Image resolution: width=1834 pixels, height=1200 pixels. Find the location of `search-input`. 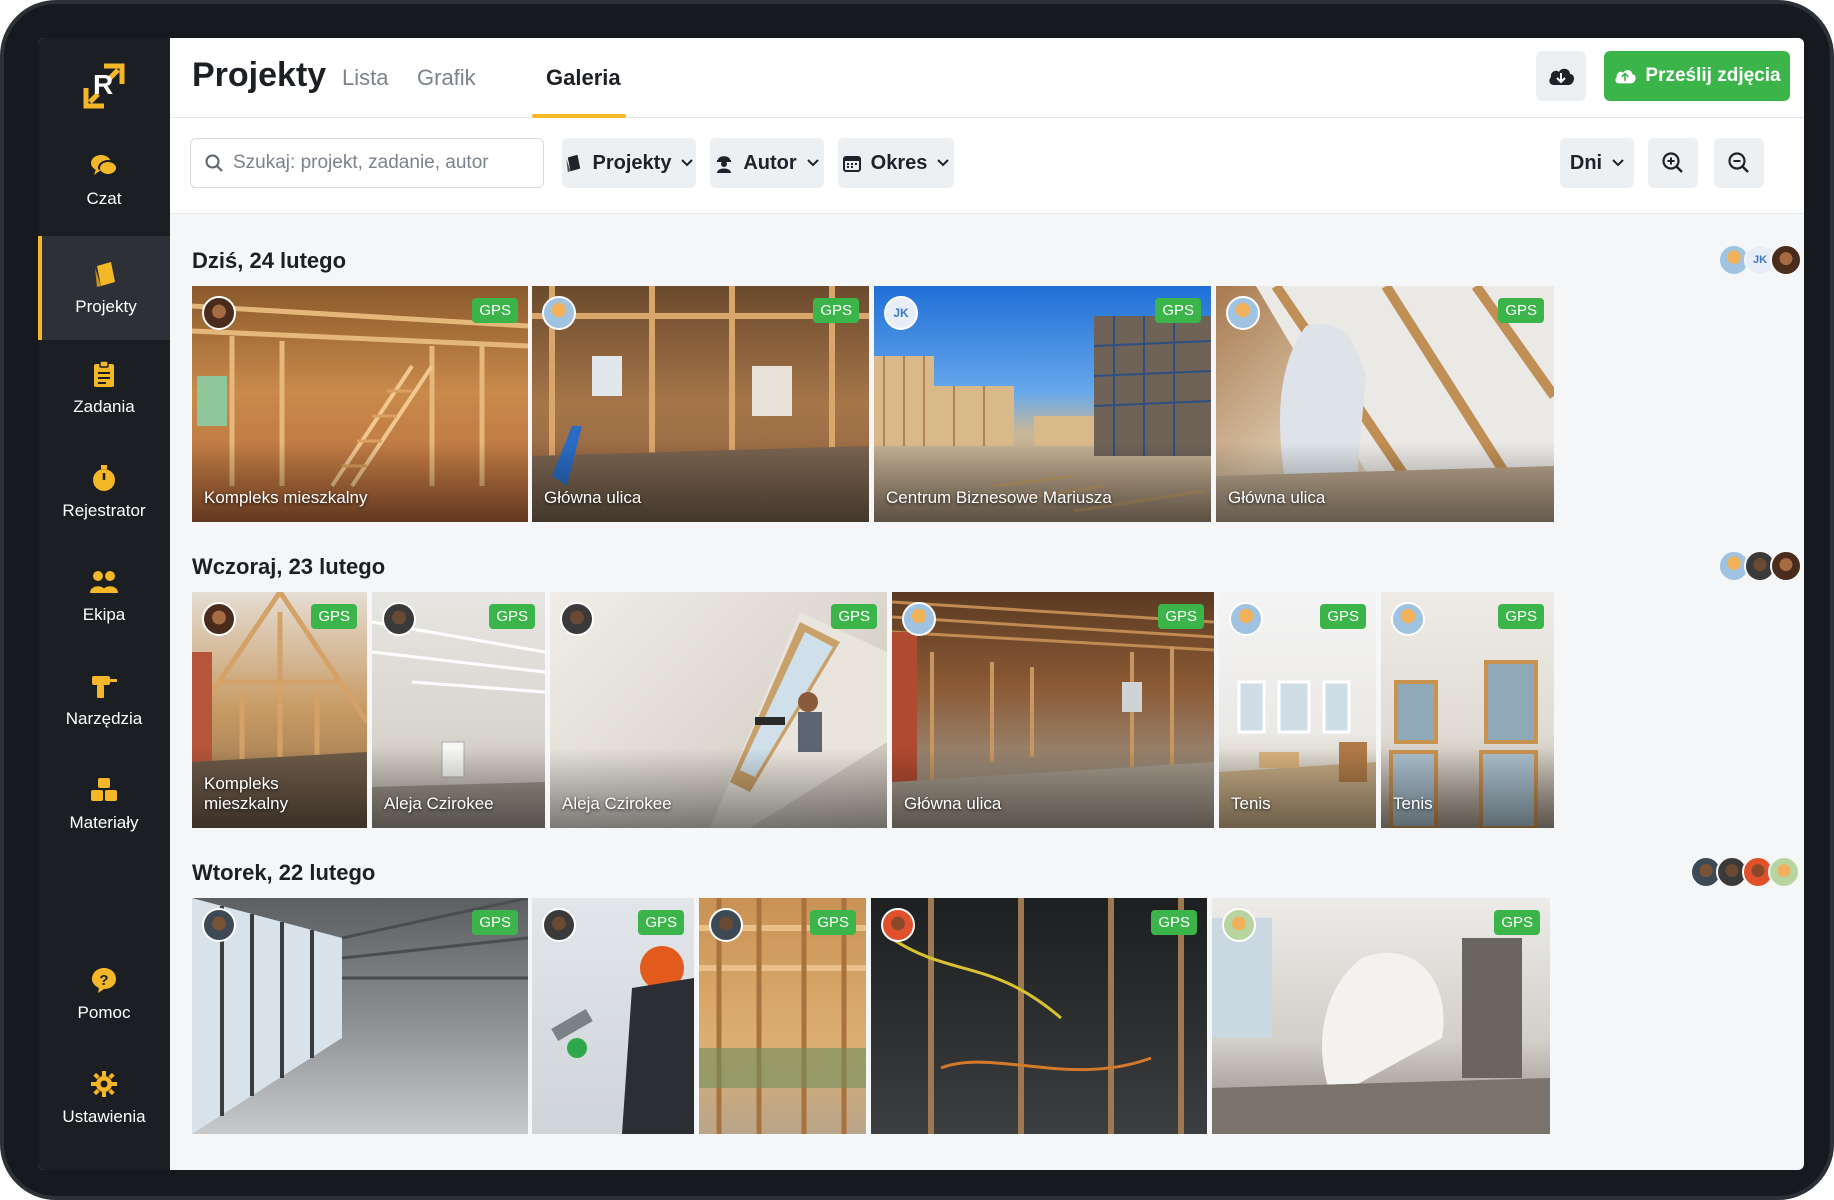

search-input is located at coordinates (383, 163).